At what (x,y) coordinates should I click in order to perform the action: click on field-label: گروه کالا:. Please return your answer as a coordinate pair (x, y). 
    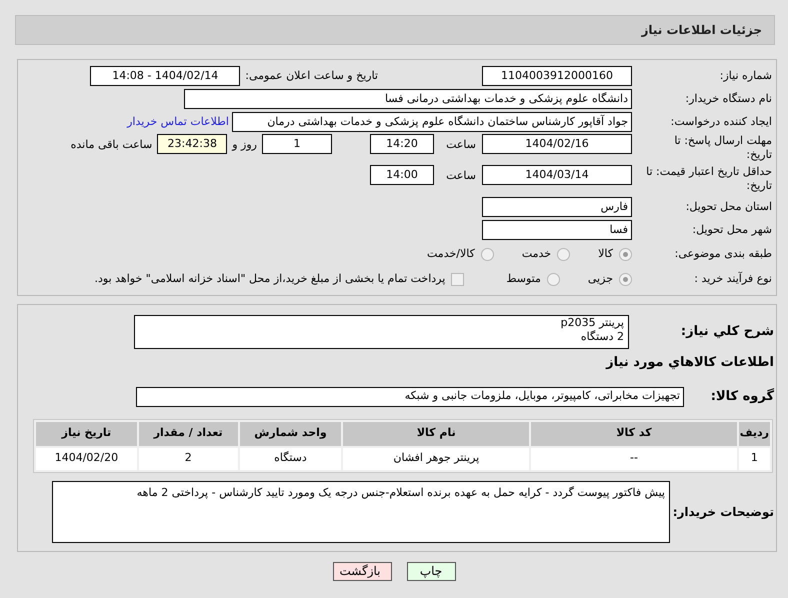
    Looking at the image, I should click on (742, 396).